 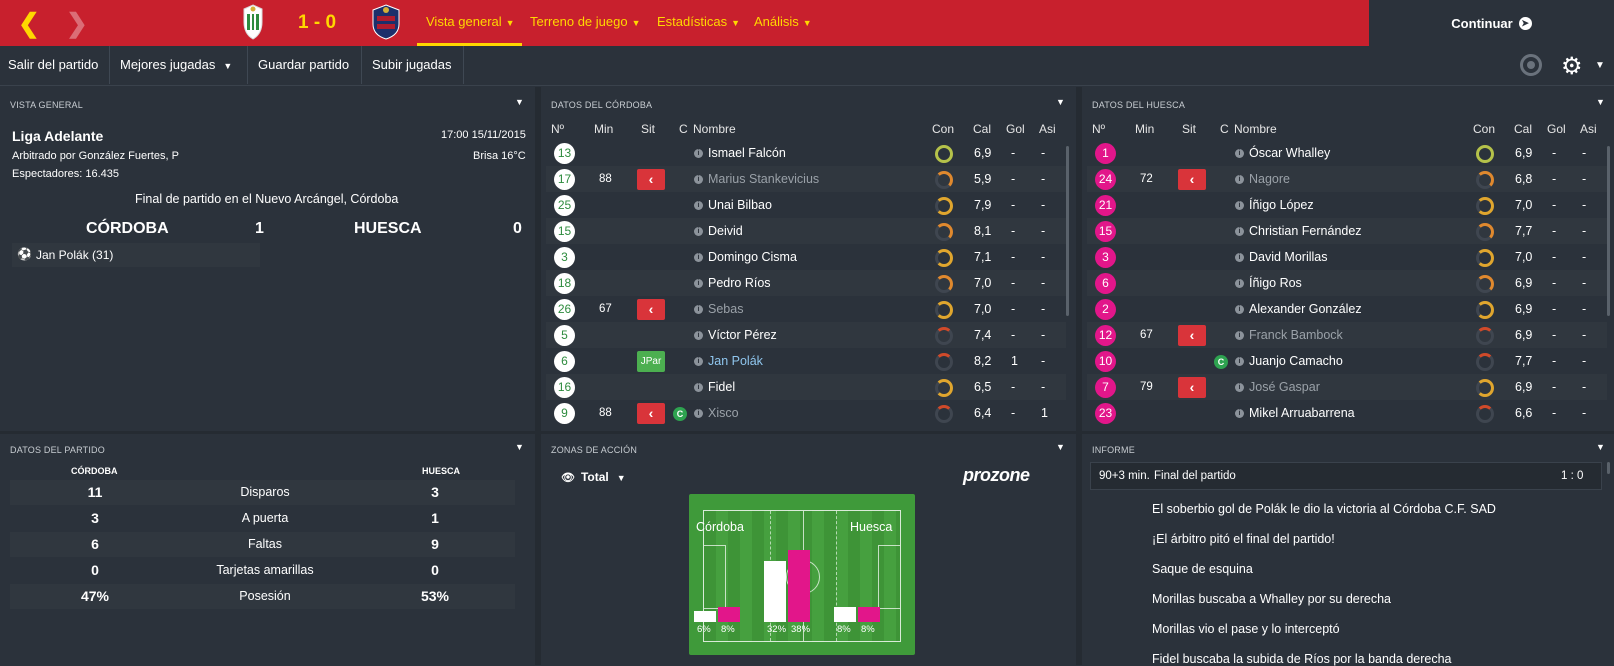 I want to click on away-goals: 0, so click(x=517, y=228).